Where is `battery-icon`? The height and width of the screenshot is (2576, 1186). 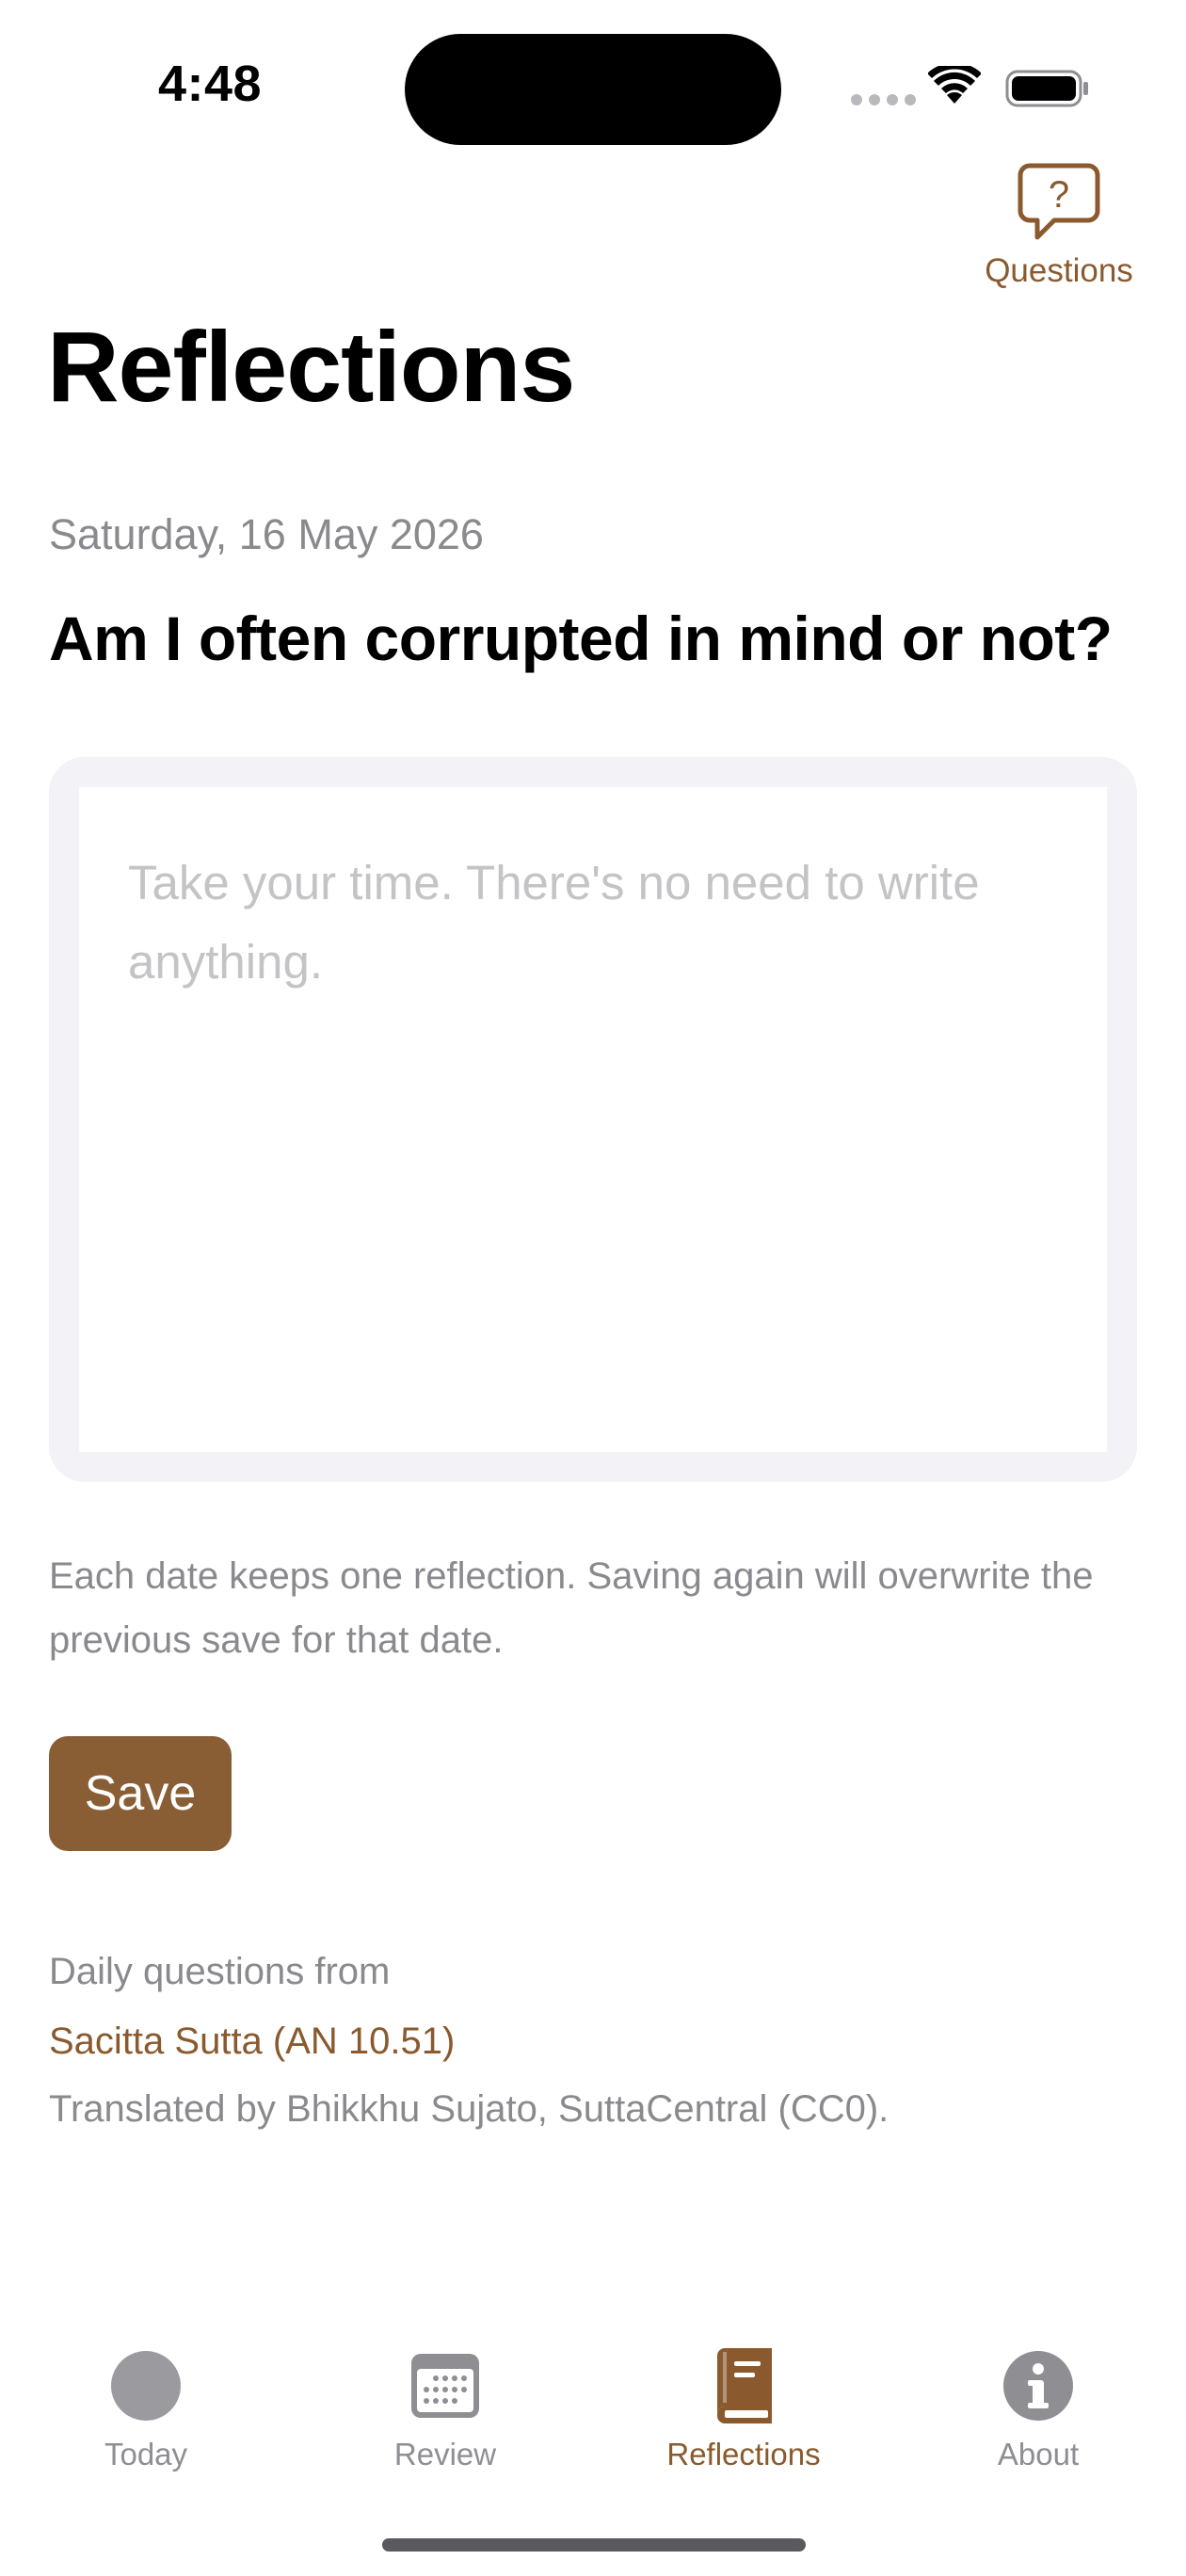 battery-icon is located at coordinates (1046, 88).